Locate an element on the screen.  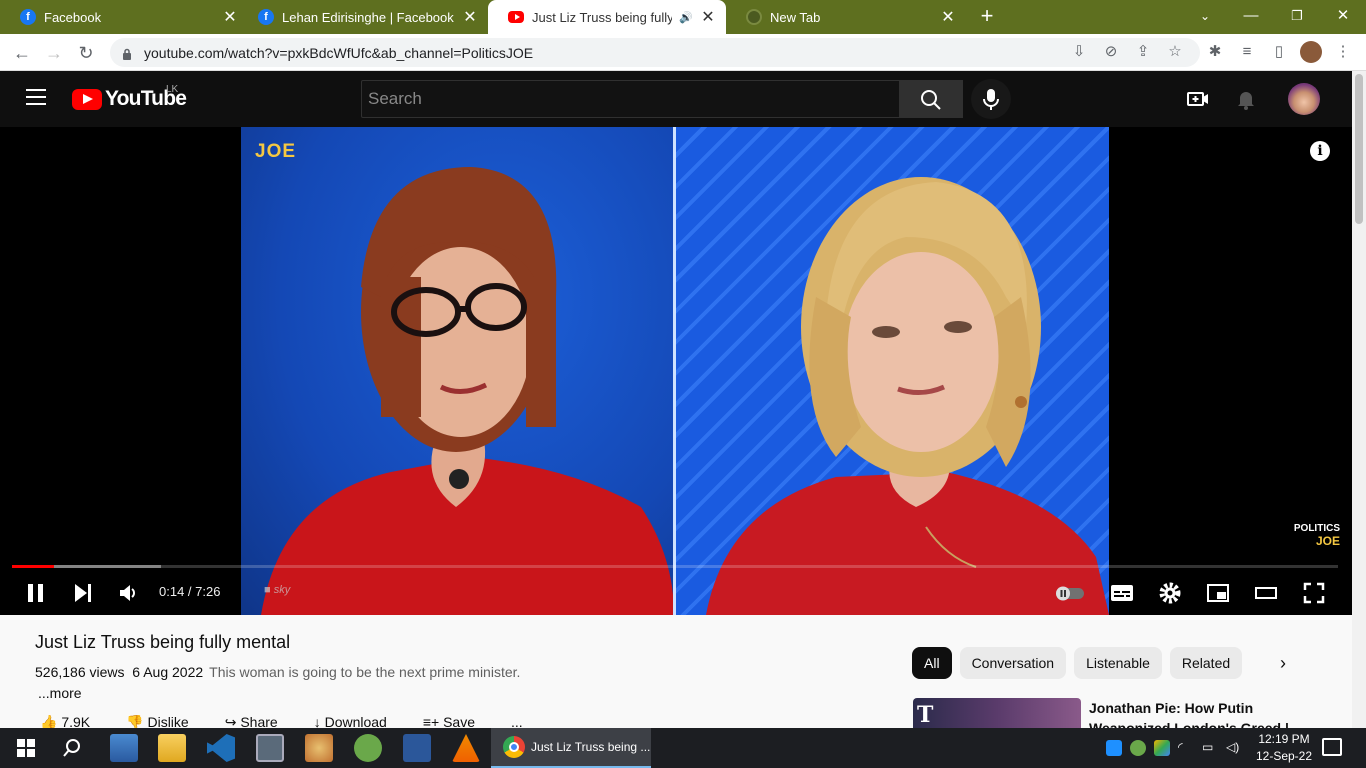
tab-search-icon: ⌄ is located at coordinates (1205, 17).